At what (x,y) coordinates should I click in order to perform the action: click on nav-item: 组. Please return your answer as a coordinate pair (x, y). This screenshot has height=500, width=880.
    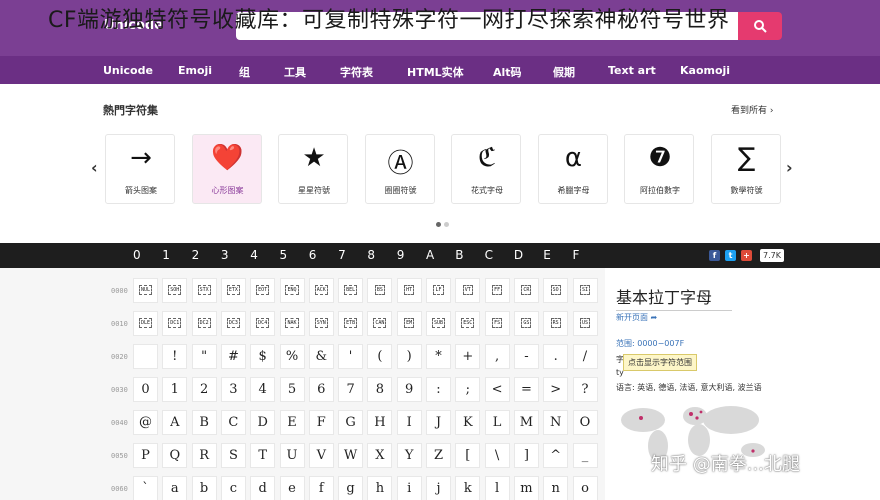
    Looking at the image, I should click on (244, 72).